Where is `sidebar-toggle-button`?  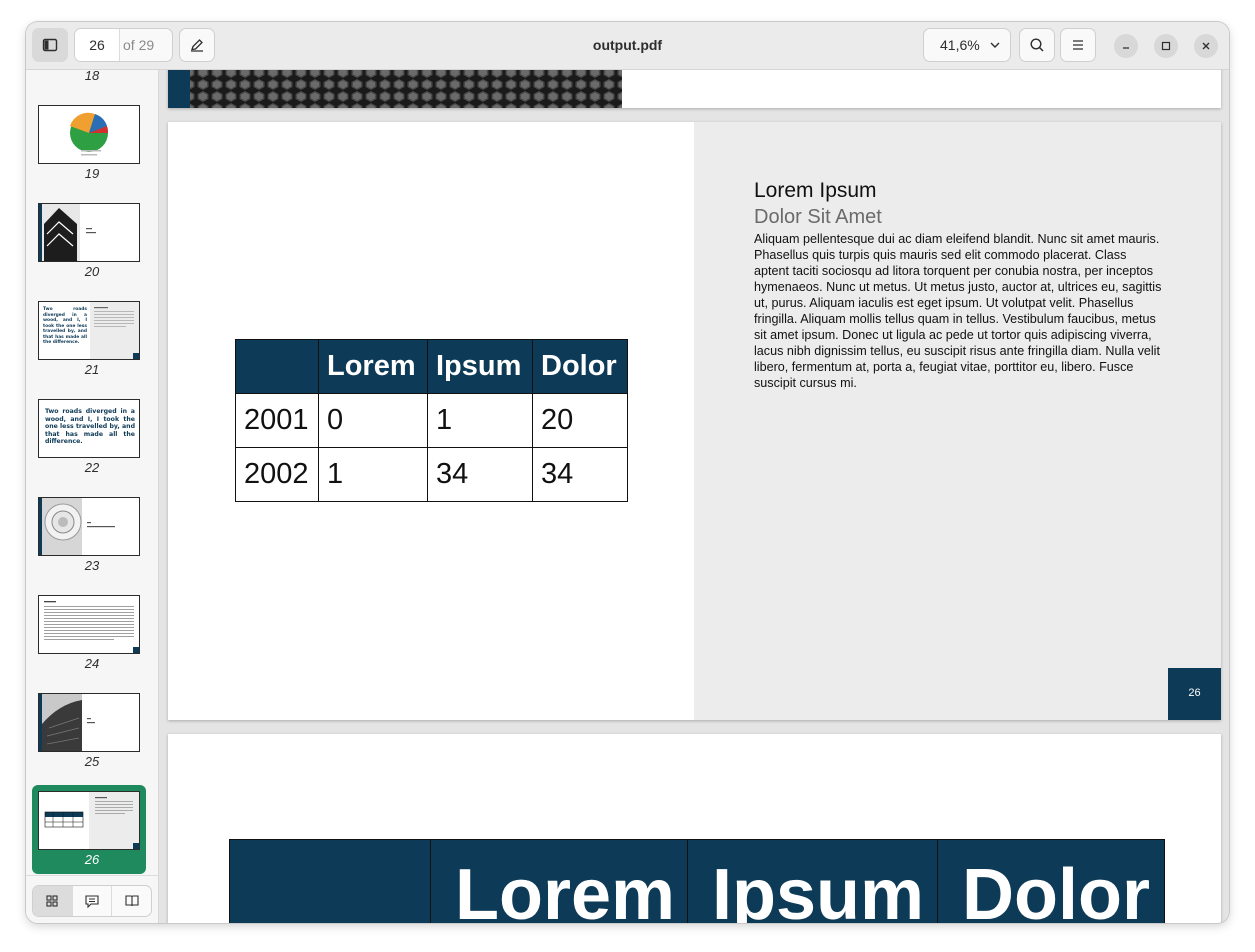 sidebar-toggle-button is located at coordinates (50, 45).